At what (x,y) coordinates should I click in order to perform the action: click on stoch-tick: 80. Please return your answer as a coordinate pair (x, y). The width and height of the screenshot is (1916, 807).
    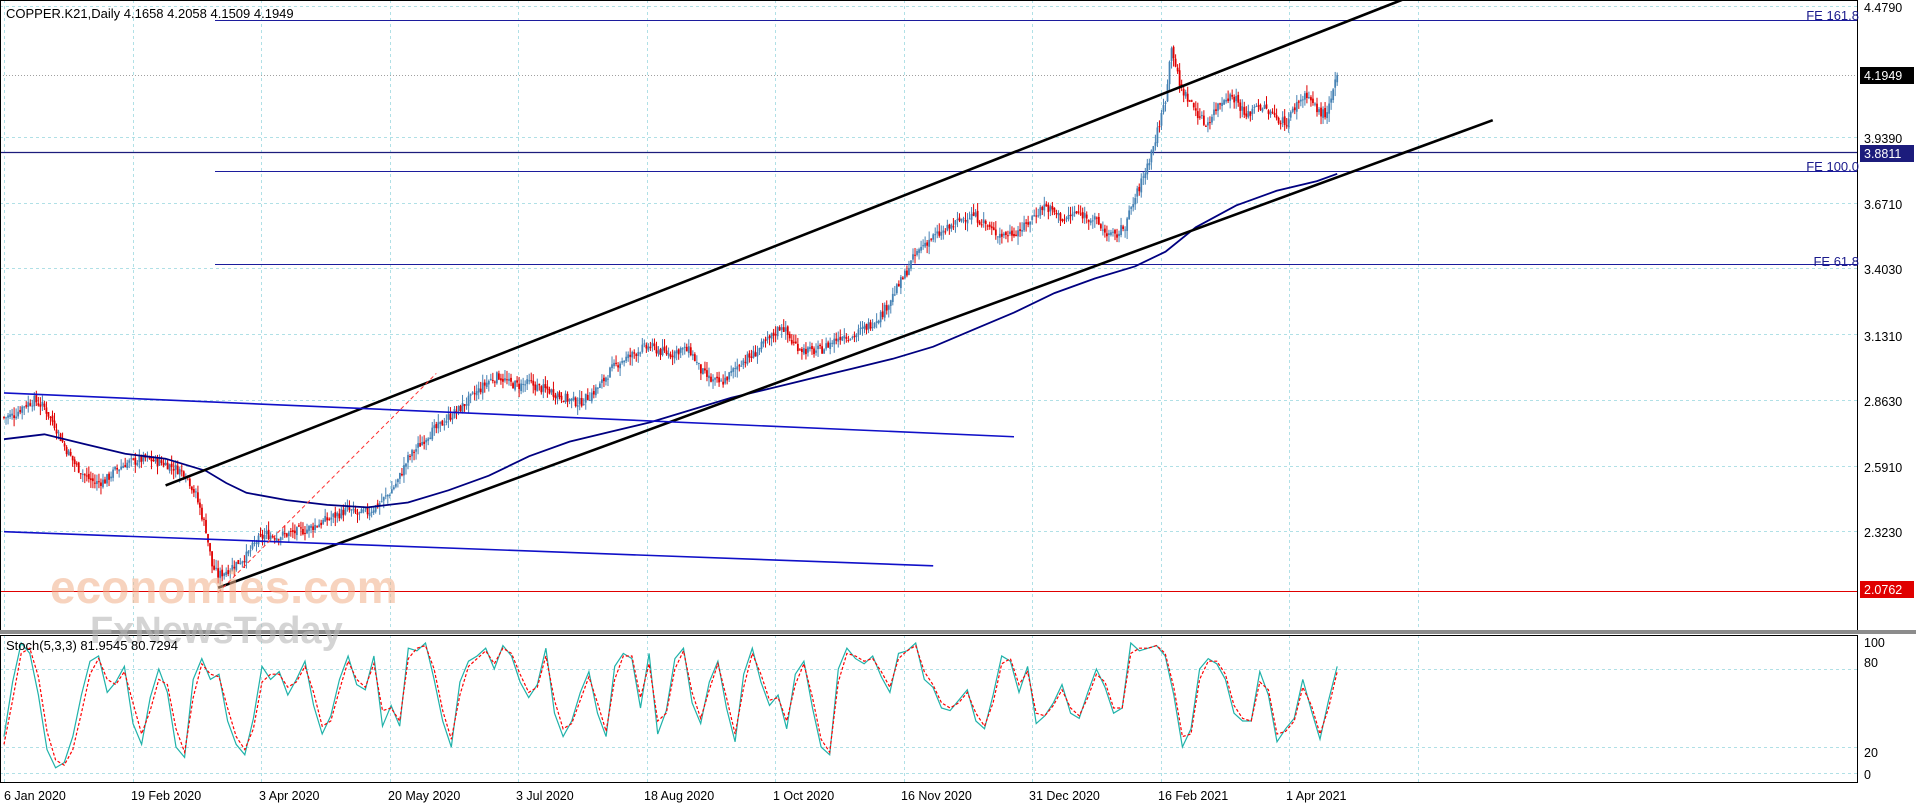
    Looking at the image, I should click on (1871, 663).